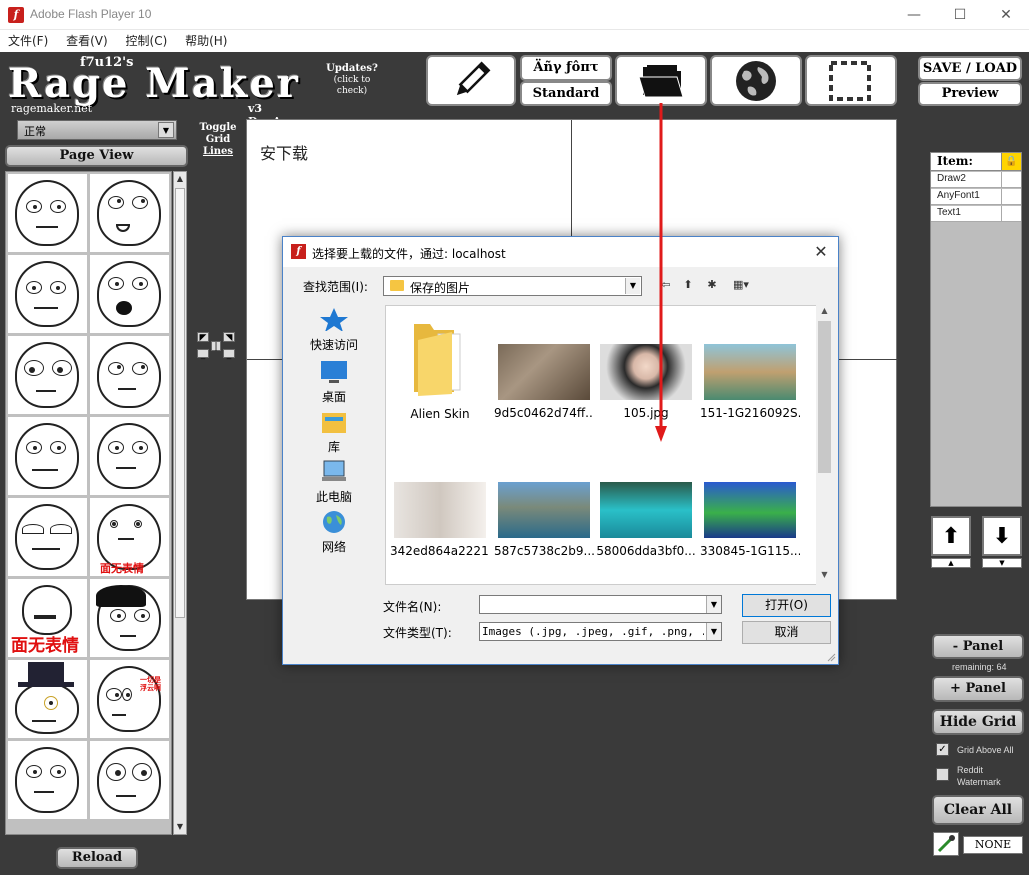 This screenshot has height=875, width=1029. Describe the element at coordinates (440, 370) in the screenshot. I see `file-item: Alien Skin` at that location.